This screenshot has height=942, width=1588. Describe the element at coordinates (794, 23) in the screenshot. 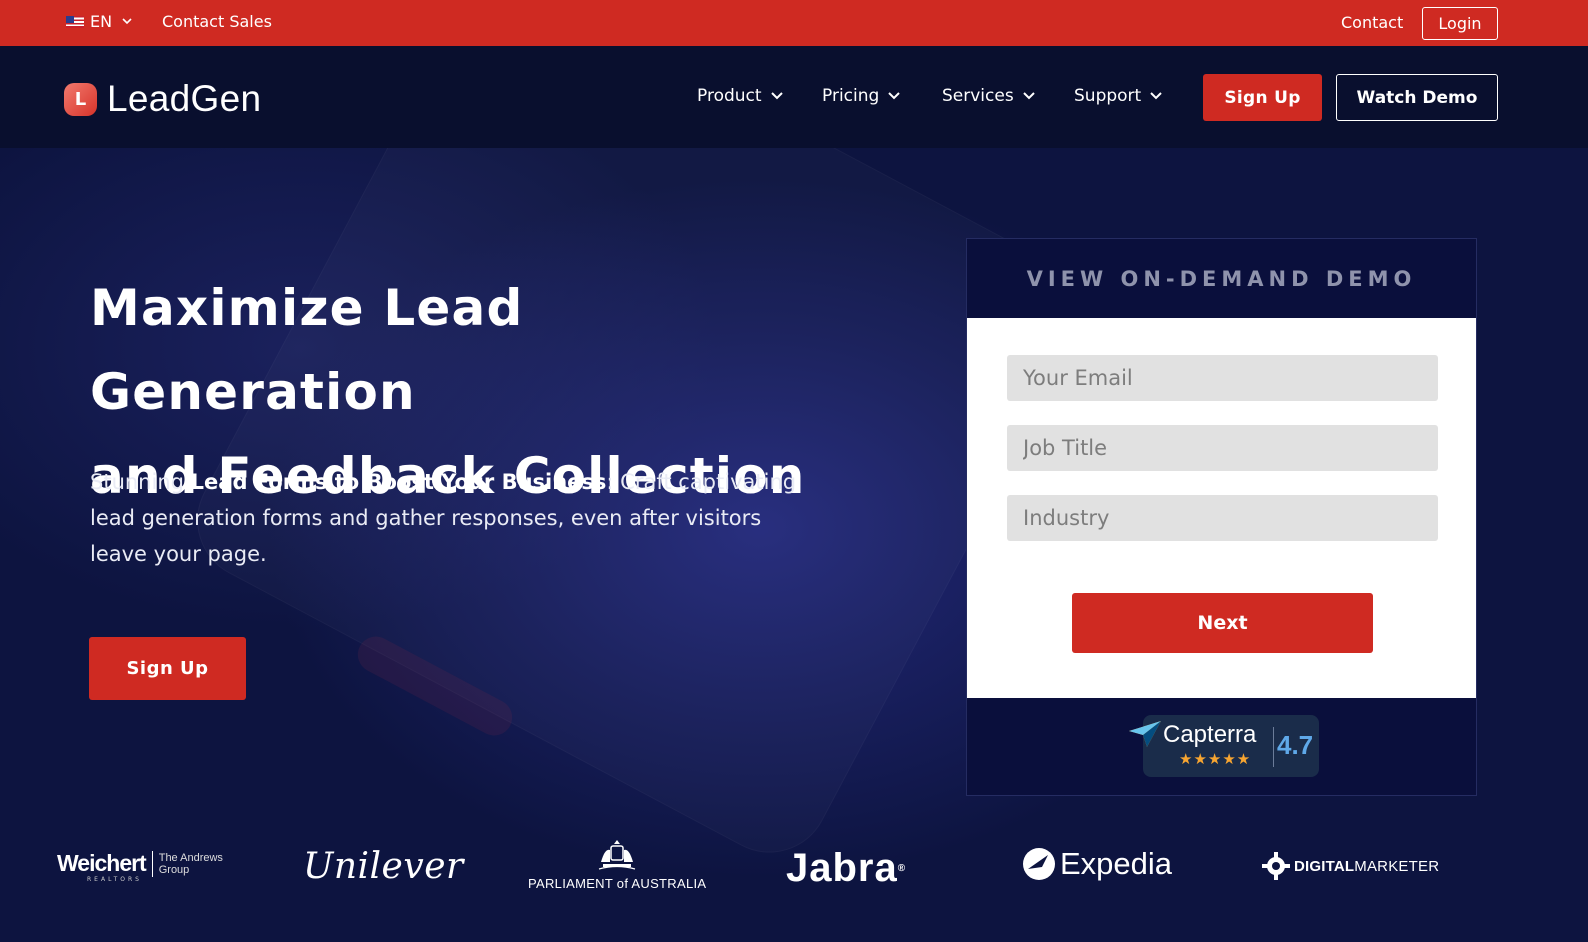

I see `top-bar: EN Contact Sales Contact Login` at that location.